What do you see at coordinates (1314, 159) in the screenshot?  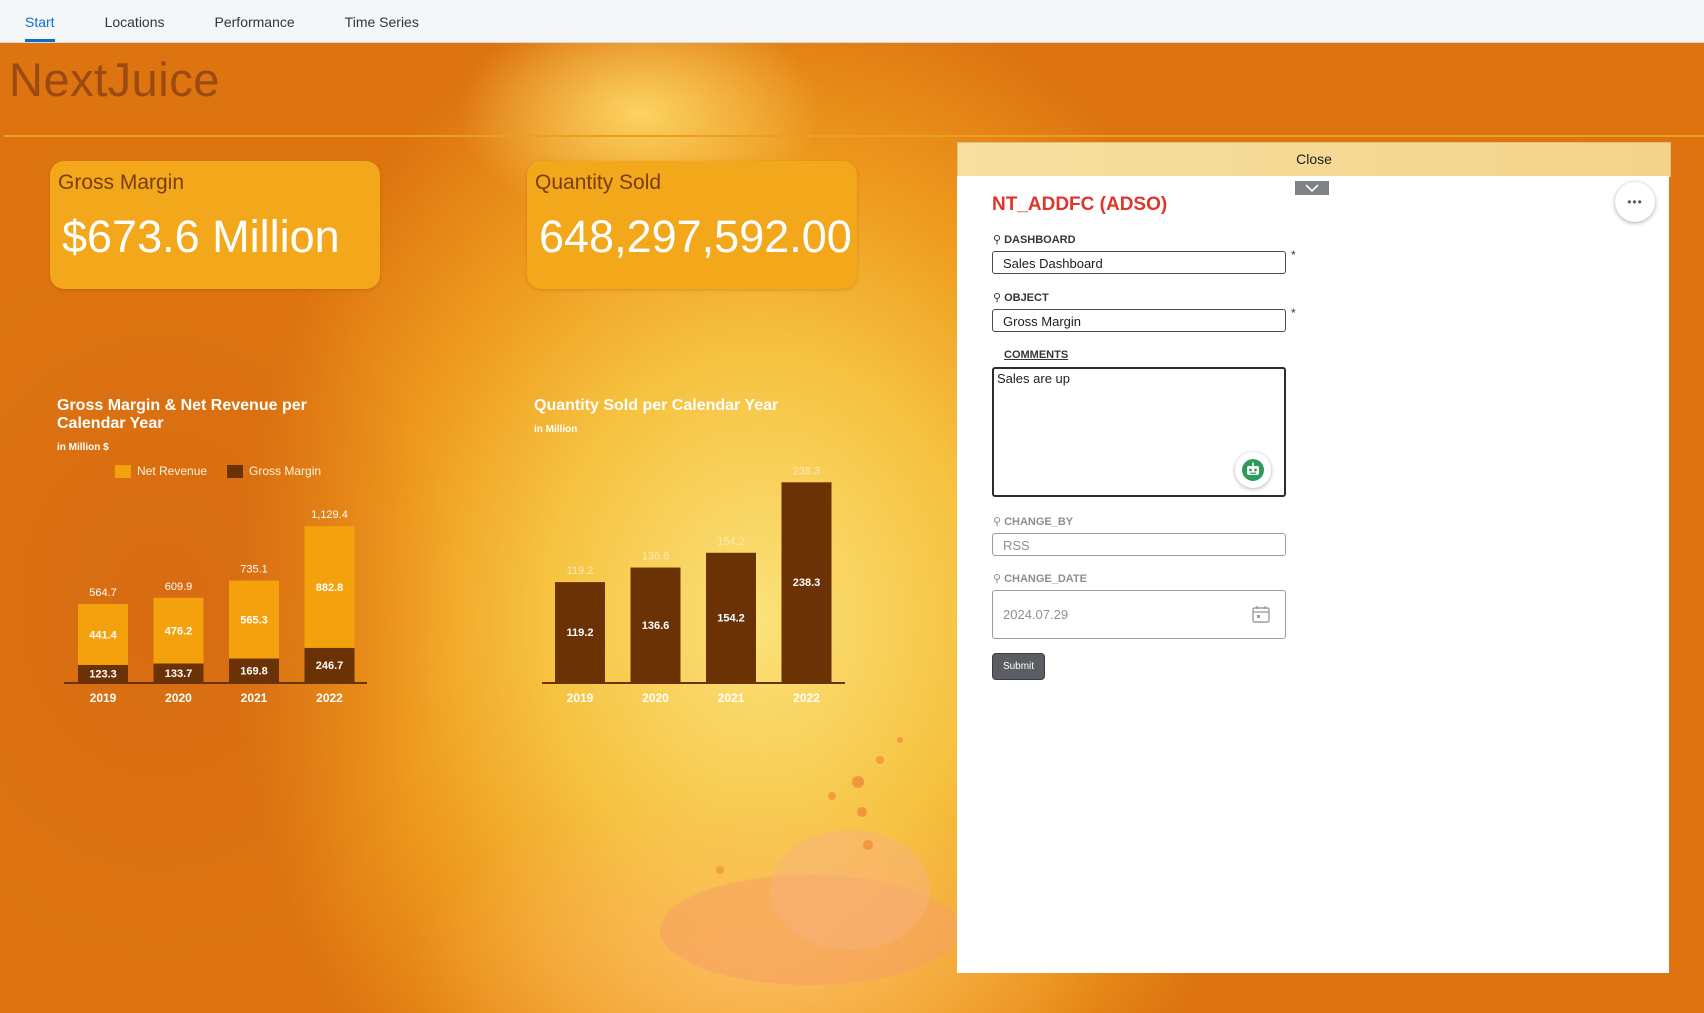 I see `close-button: Close` at bounding box center [1314, 159].